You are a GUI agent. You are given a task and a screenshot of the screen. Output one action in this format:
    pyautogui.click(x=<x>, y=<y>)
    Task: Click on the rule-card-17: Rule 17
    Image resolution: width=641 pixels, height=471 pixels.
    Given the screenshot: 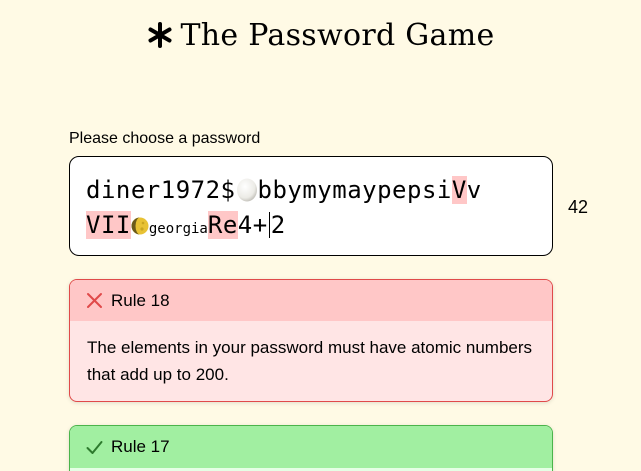 What is the action you would take?
    pyautogui.click(x=311, y=448)
    